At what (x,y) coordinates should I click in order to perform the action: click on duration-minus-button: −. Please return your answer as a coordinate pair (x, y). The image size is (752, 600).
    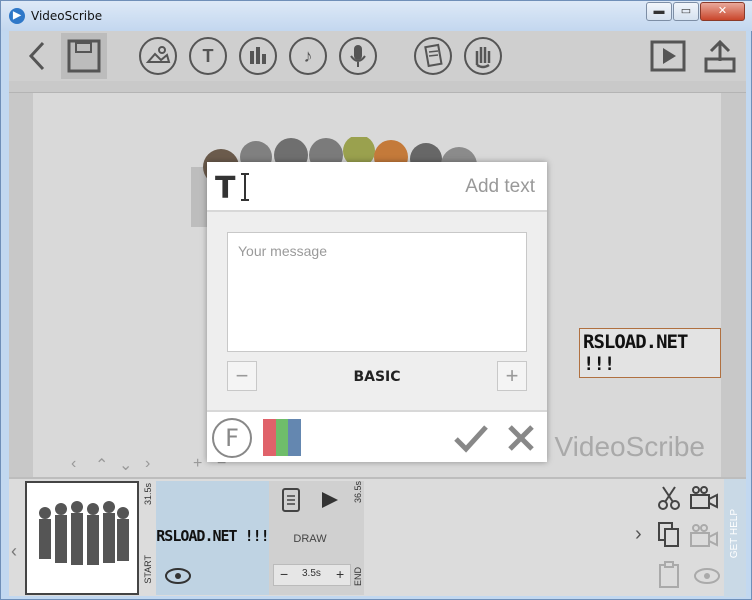
    Looking at the image, I should click on (284, 574).